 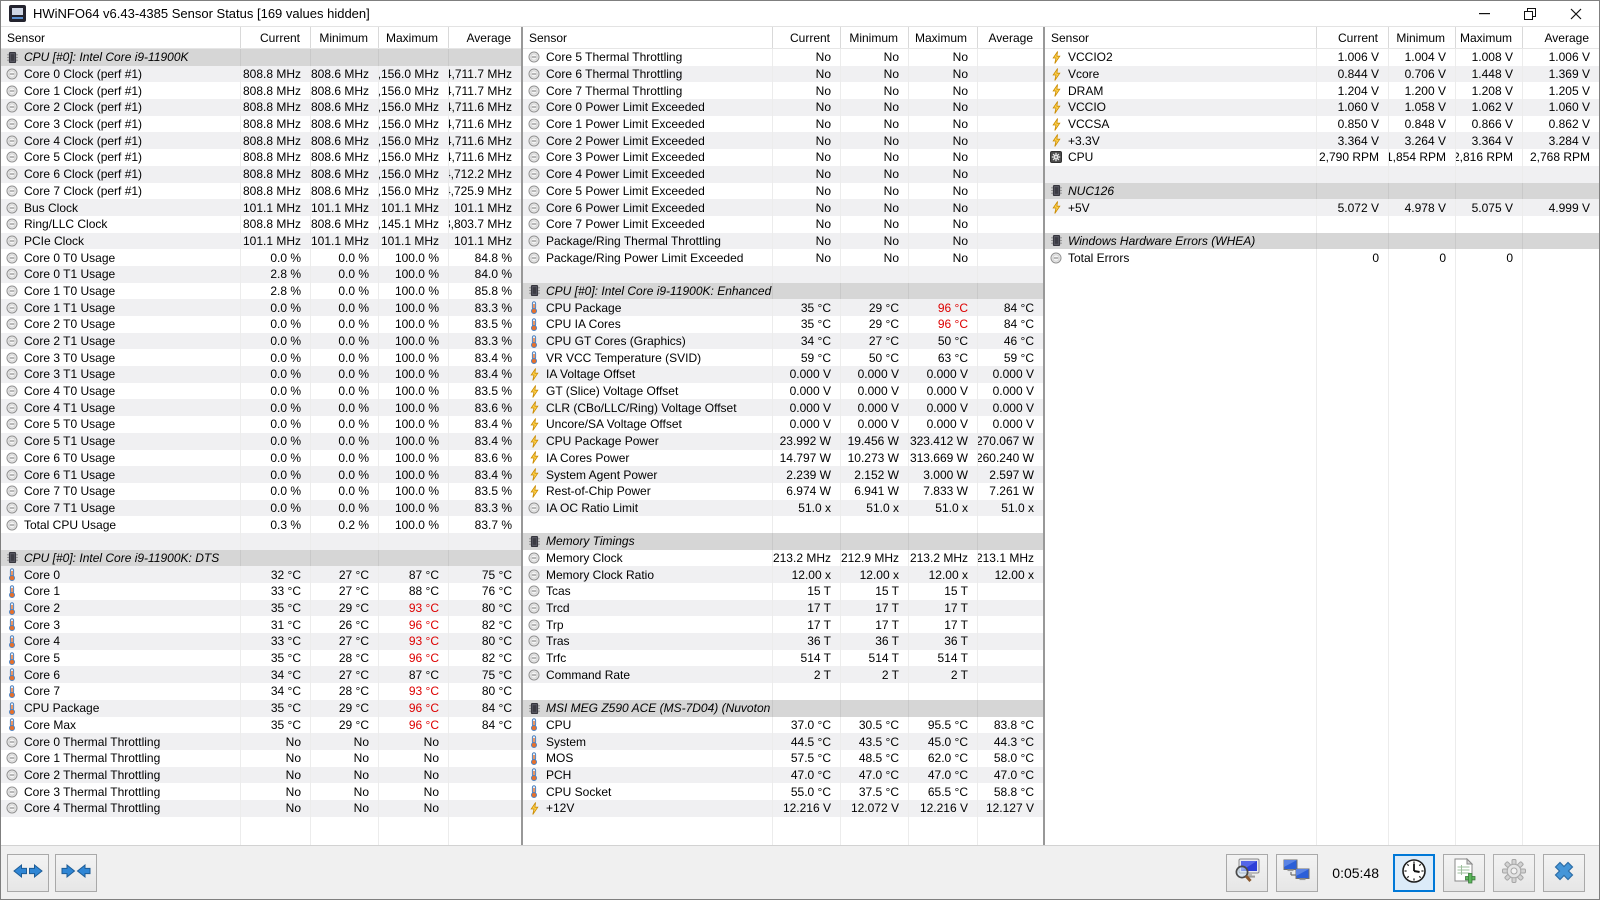 I want to click on report-button, so click(x=1464, y=872).